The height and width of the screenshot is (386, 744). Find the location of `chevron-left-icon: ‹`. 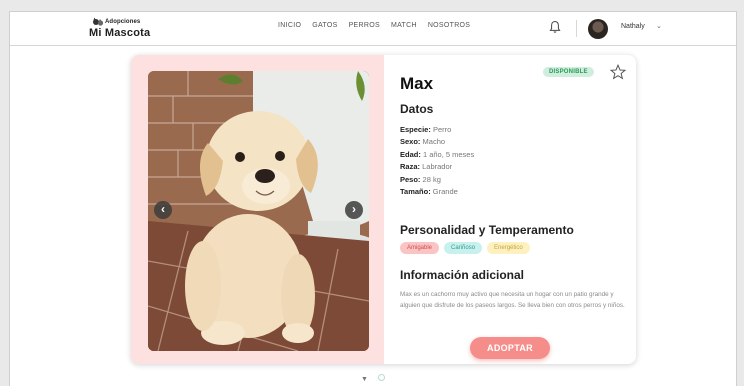

chevron-left-icon: ‹ is located at coordinates (163, 209).